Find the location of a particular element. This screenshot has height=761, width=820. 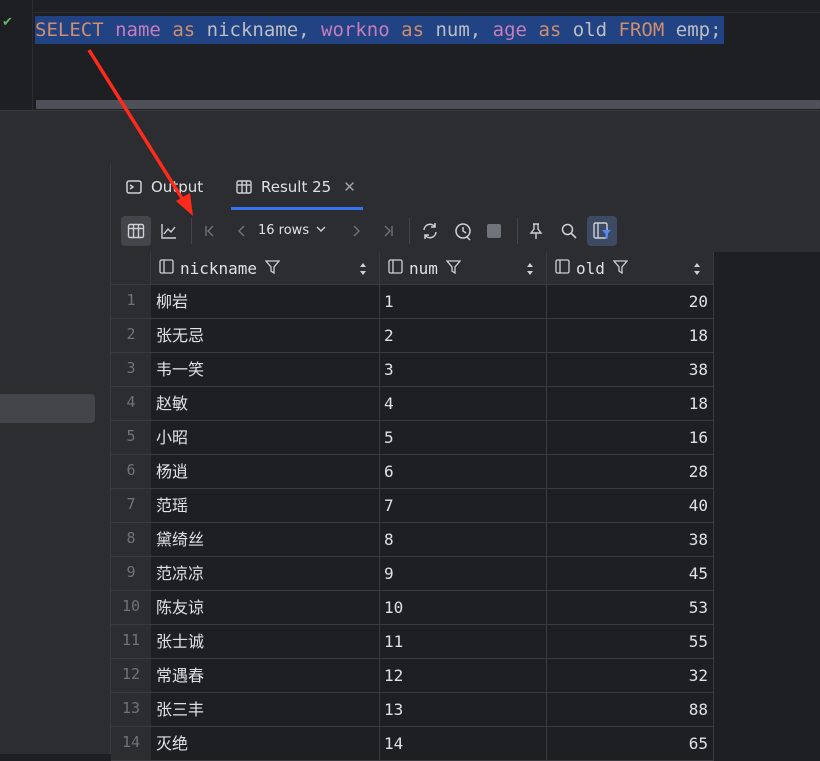

chart-view-icon is located at coordinates (169, 231).